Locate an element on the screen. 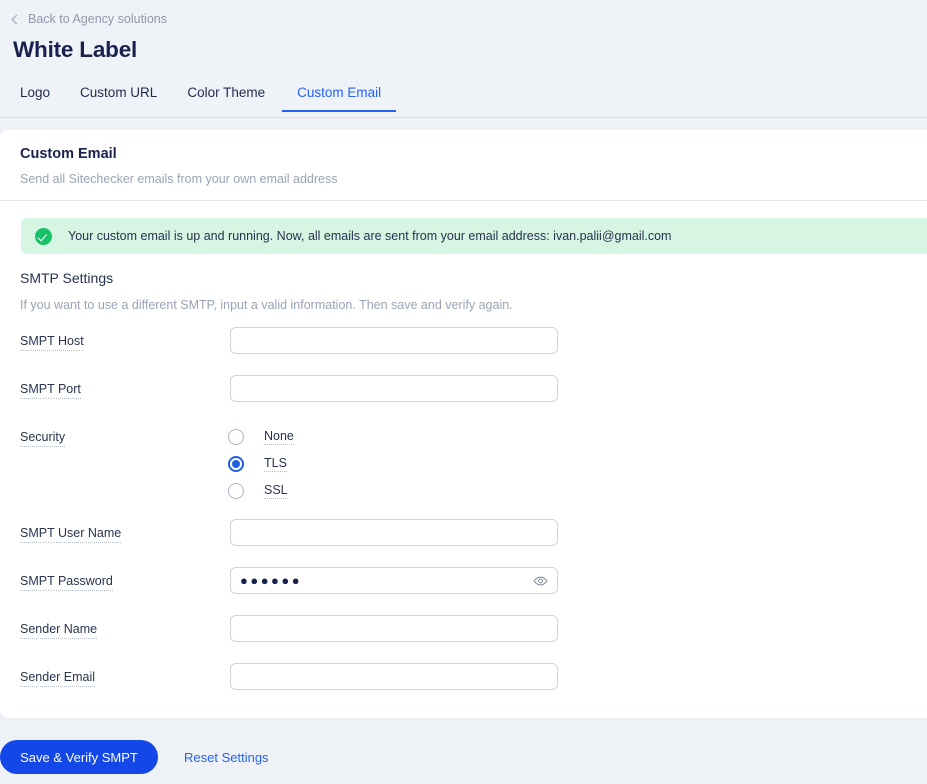 Image resolution: width=927 pixels, height=784 pixels. security-radio-group: None TLS SSL is located at coordinates (261, 463).